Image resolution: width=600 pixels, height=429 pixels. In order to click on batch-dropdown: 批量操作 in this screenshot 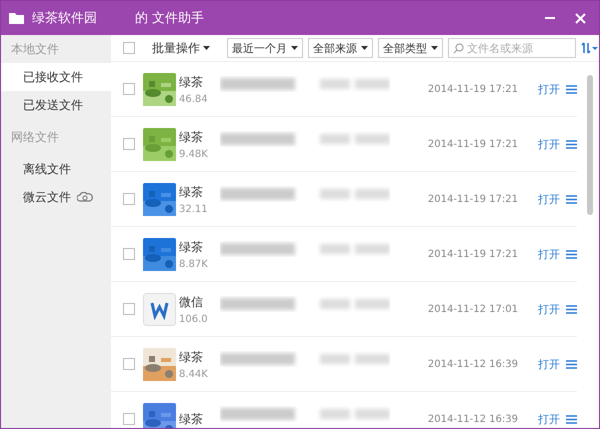, I will do `click(181, 48)`.